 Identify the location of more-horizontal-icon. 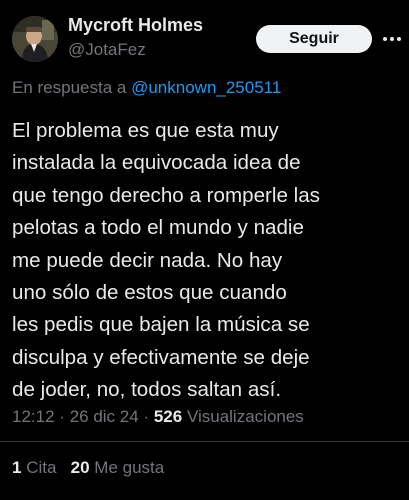
(392, 39).